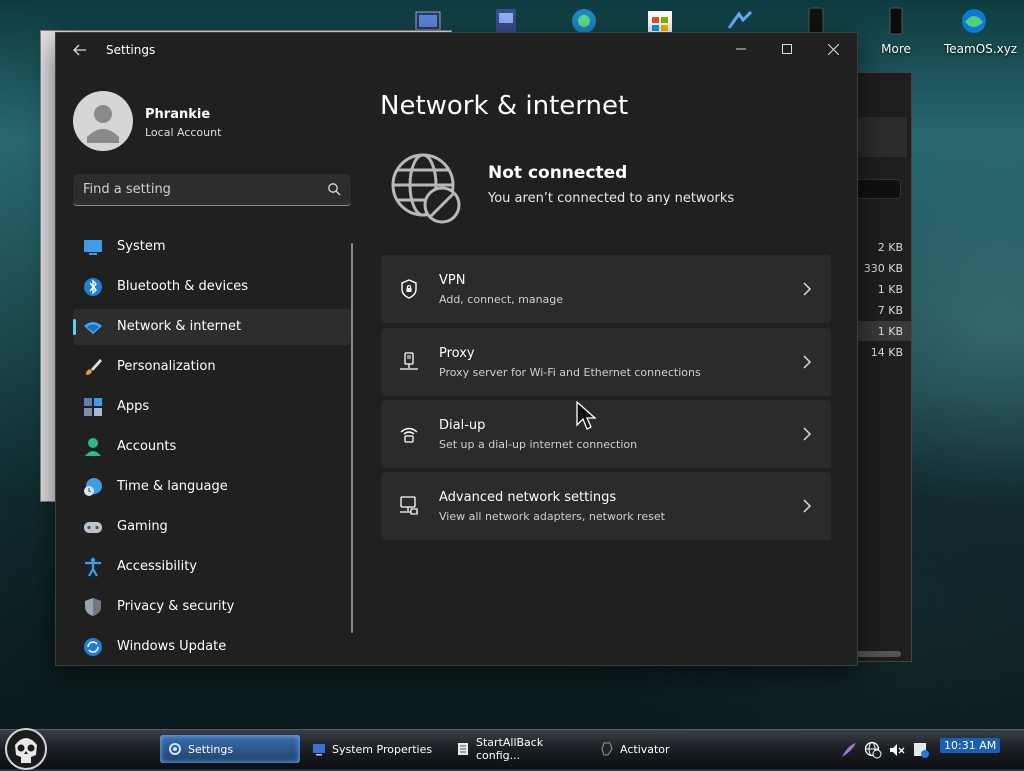 This screenshot has width=1024, height=771. I want to click on globe-disconnected-icon, so click(426, 188).